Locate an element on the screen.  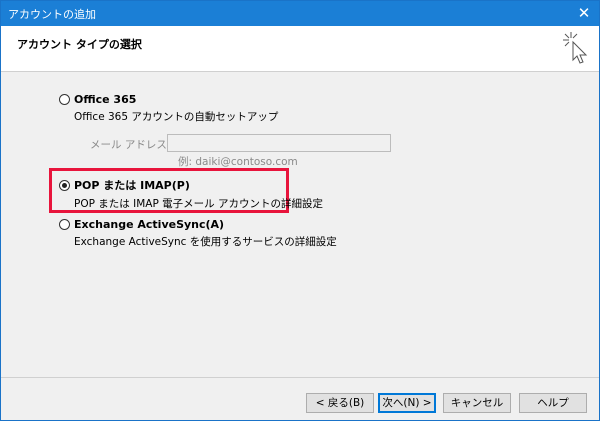
window-title: アカウントの追加 is located at coordinates (52, 14).